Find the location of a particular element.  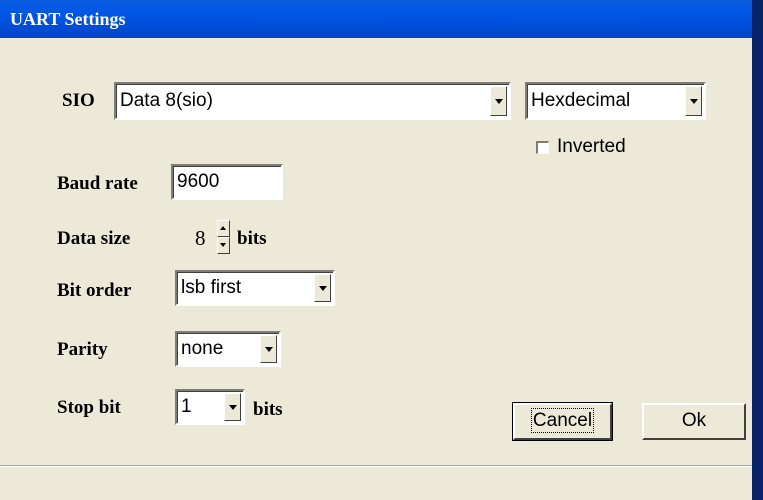

stop-bit-label: Stop bit is located at coordinates (89, 407).